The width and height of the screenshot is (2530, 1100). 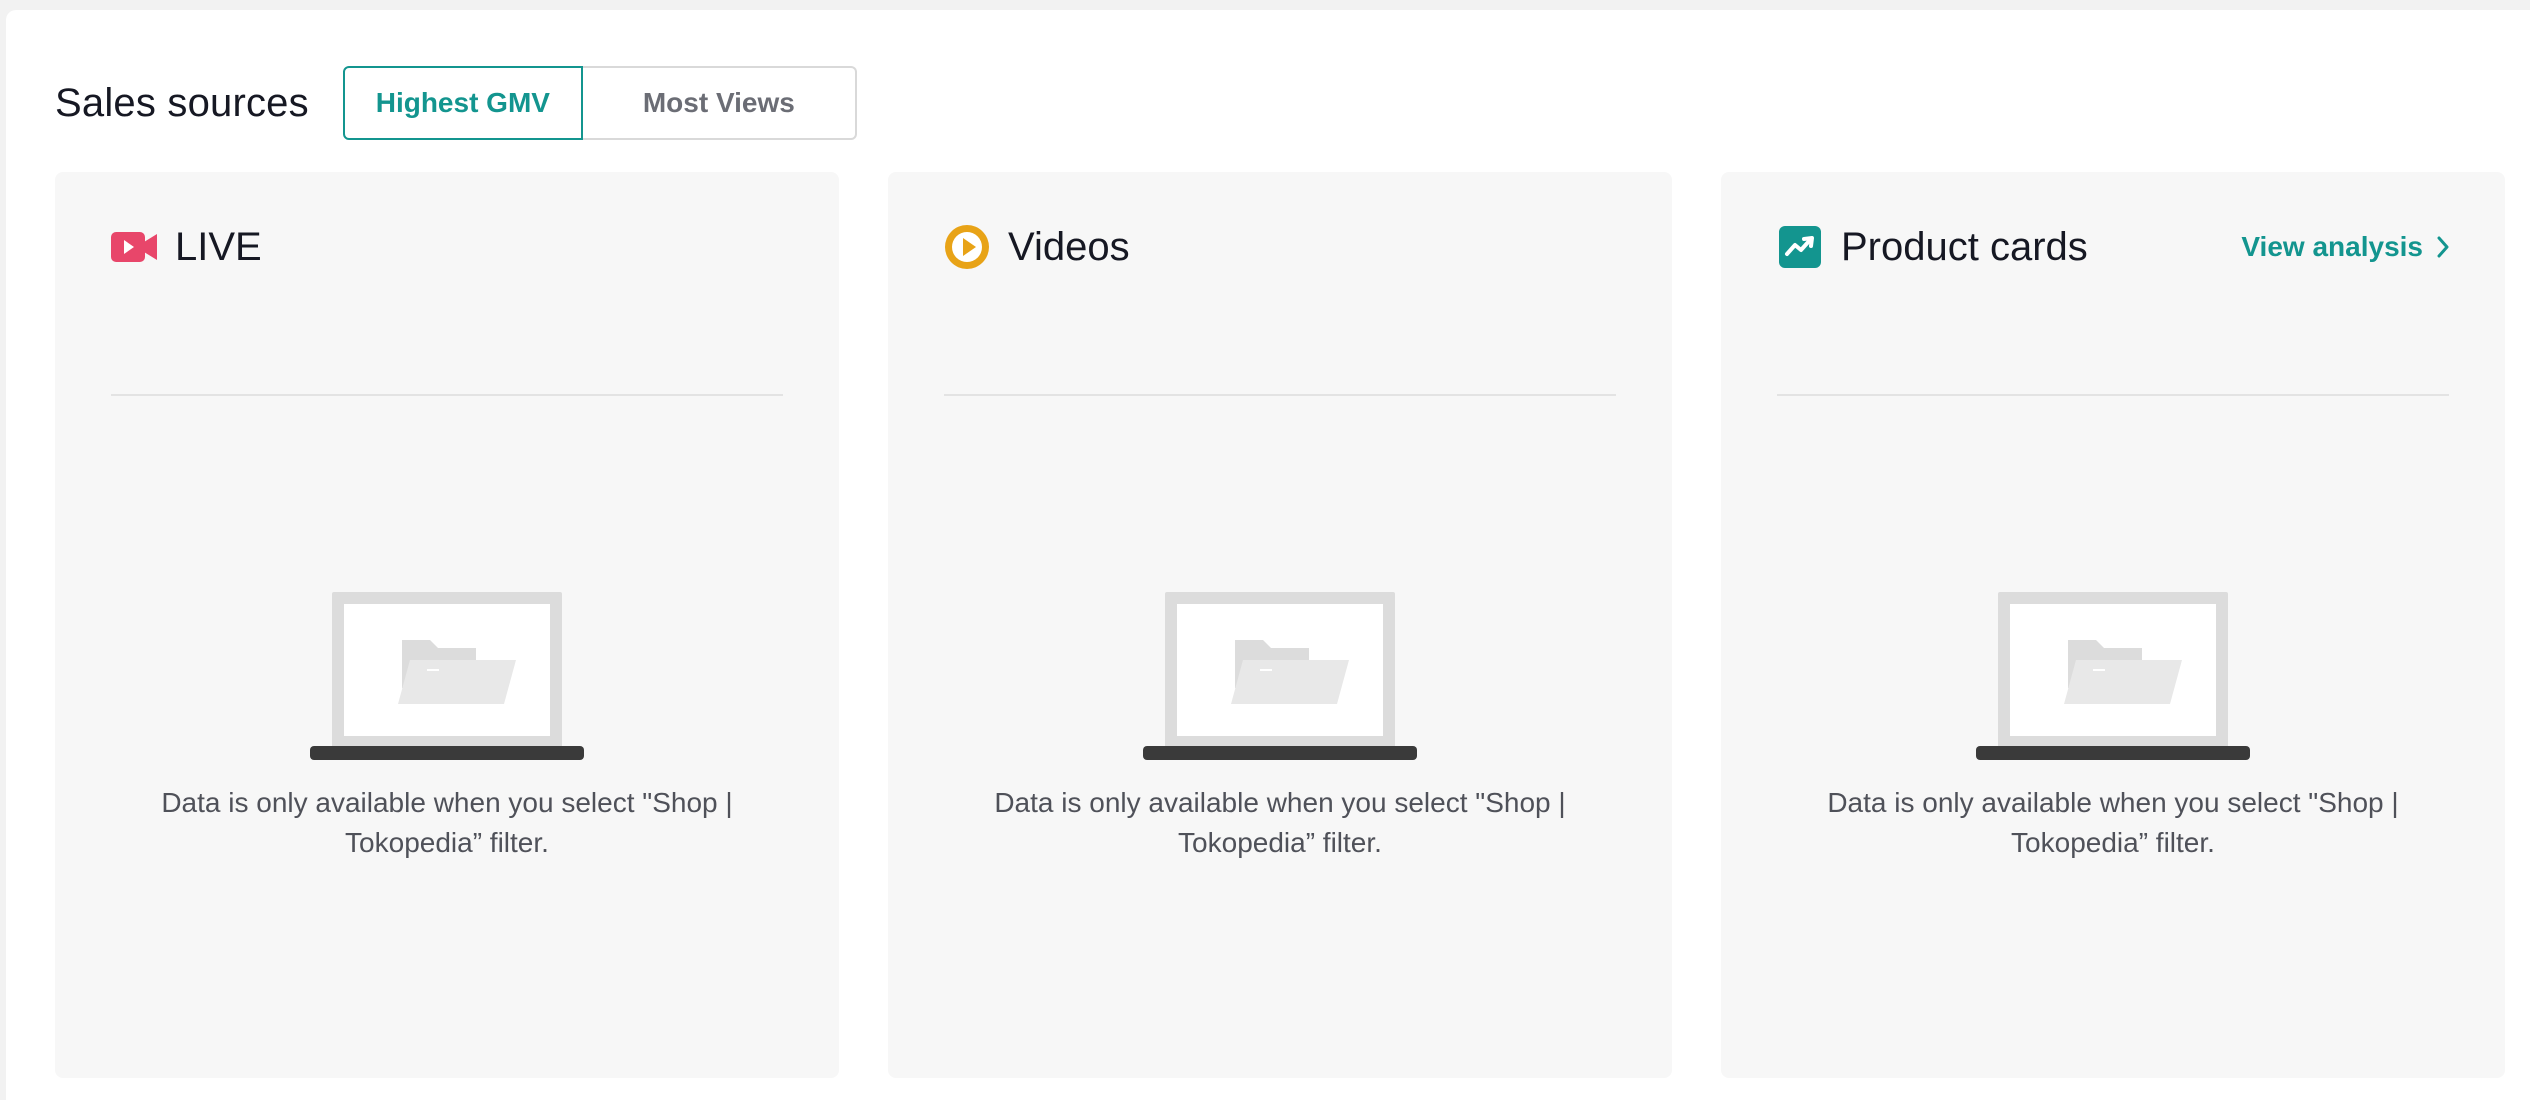 I want to click on tab-most-views: Most Views, so click(x=719, y=103).